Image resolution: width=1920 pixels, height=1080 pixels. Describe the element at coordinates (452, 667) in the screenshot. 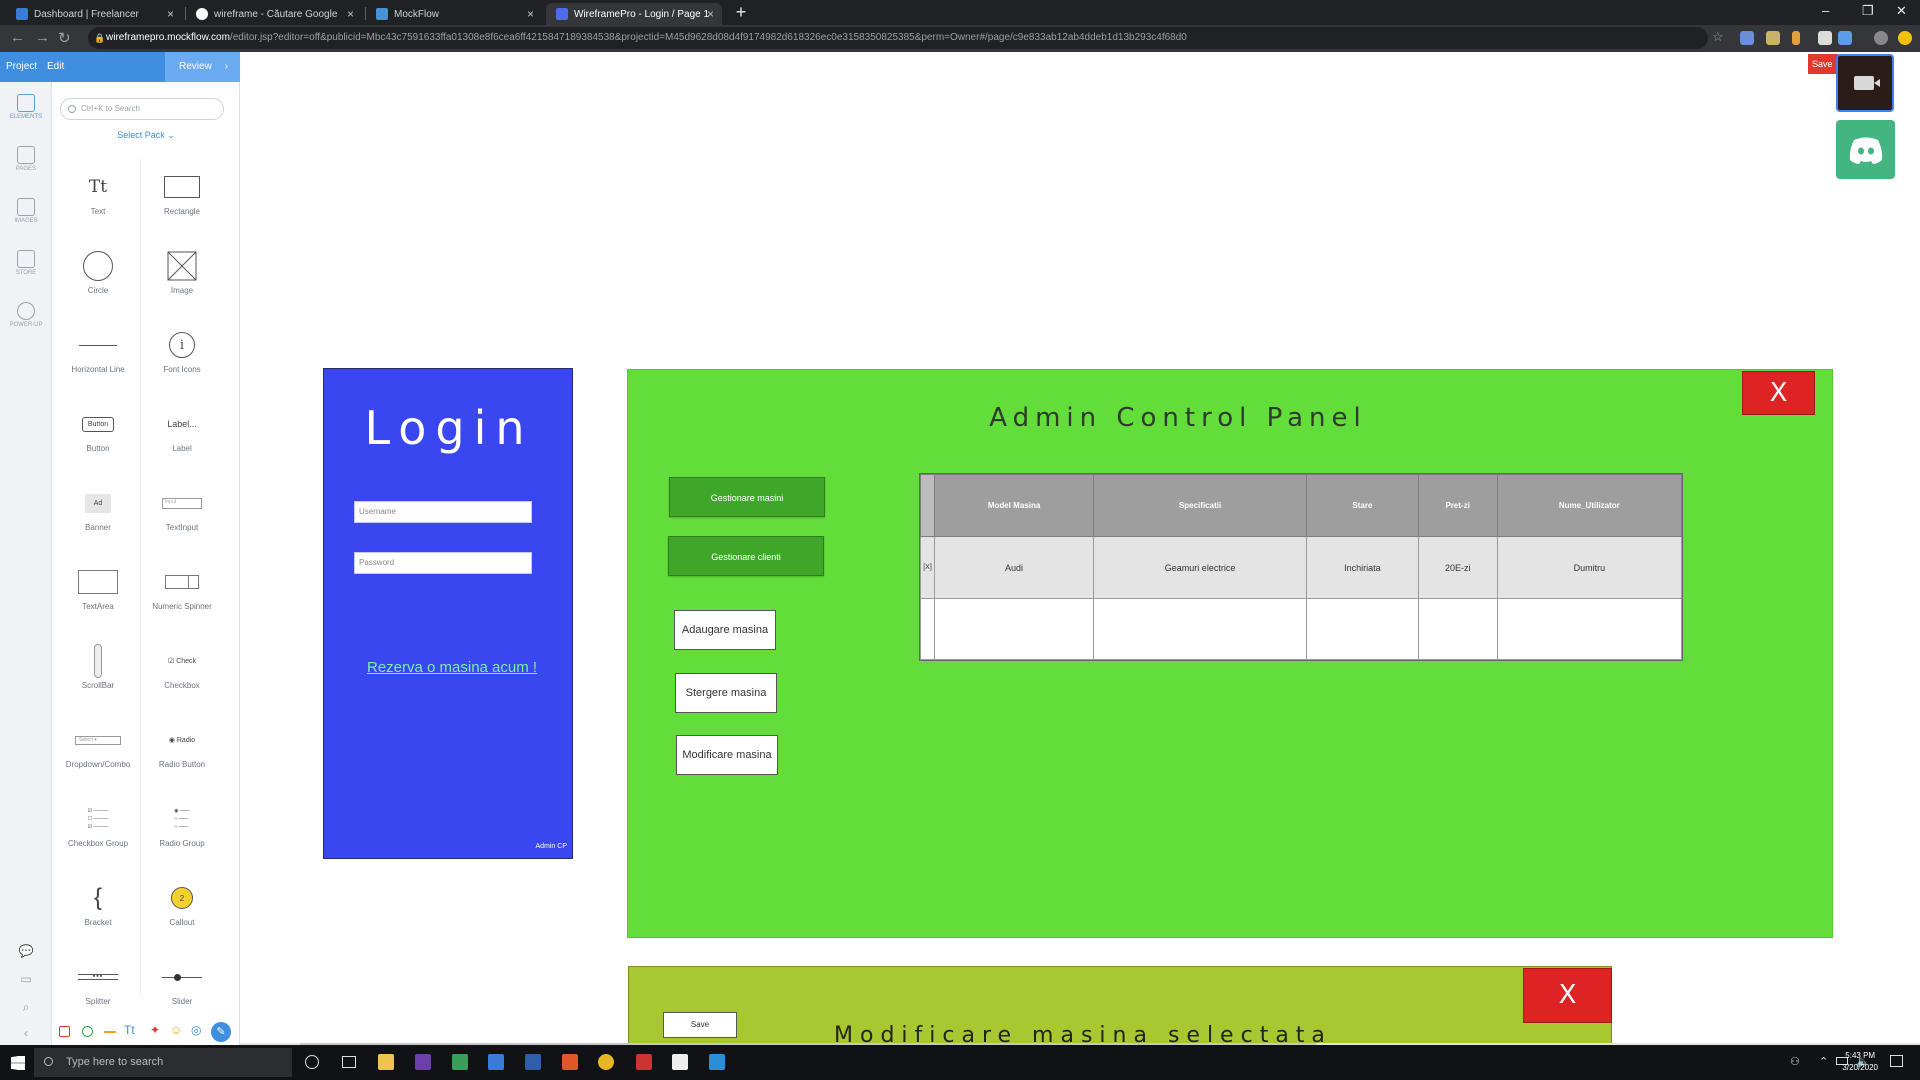

I see `reserve-car-link: Rezerva o masina acum !` at that location.